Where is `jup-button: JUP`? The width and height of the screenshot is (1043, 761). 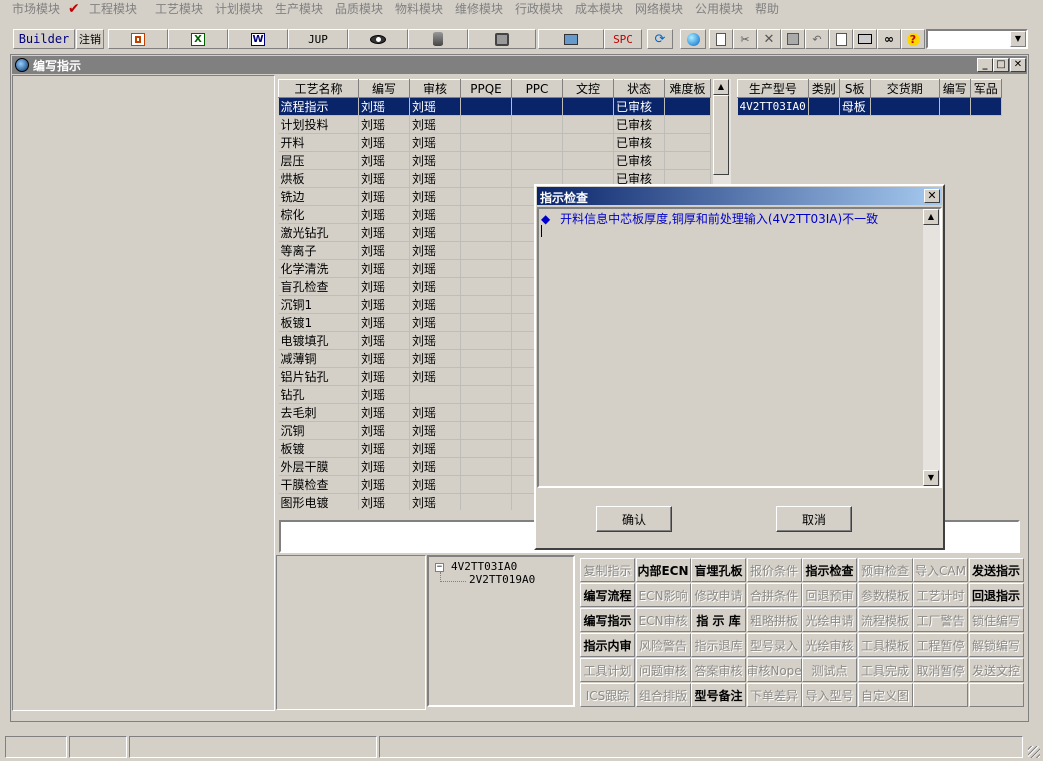 jup-button: JUP is located at coordinates (318, 39).